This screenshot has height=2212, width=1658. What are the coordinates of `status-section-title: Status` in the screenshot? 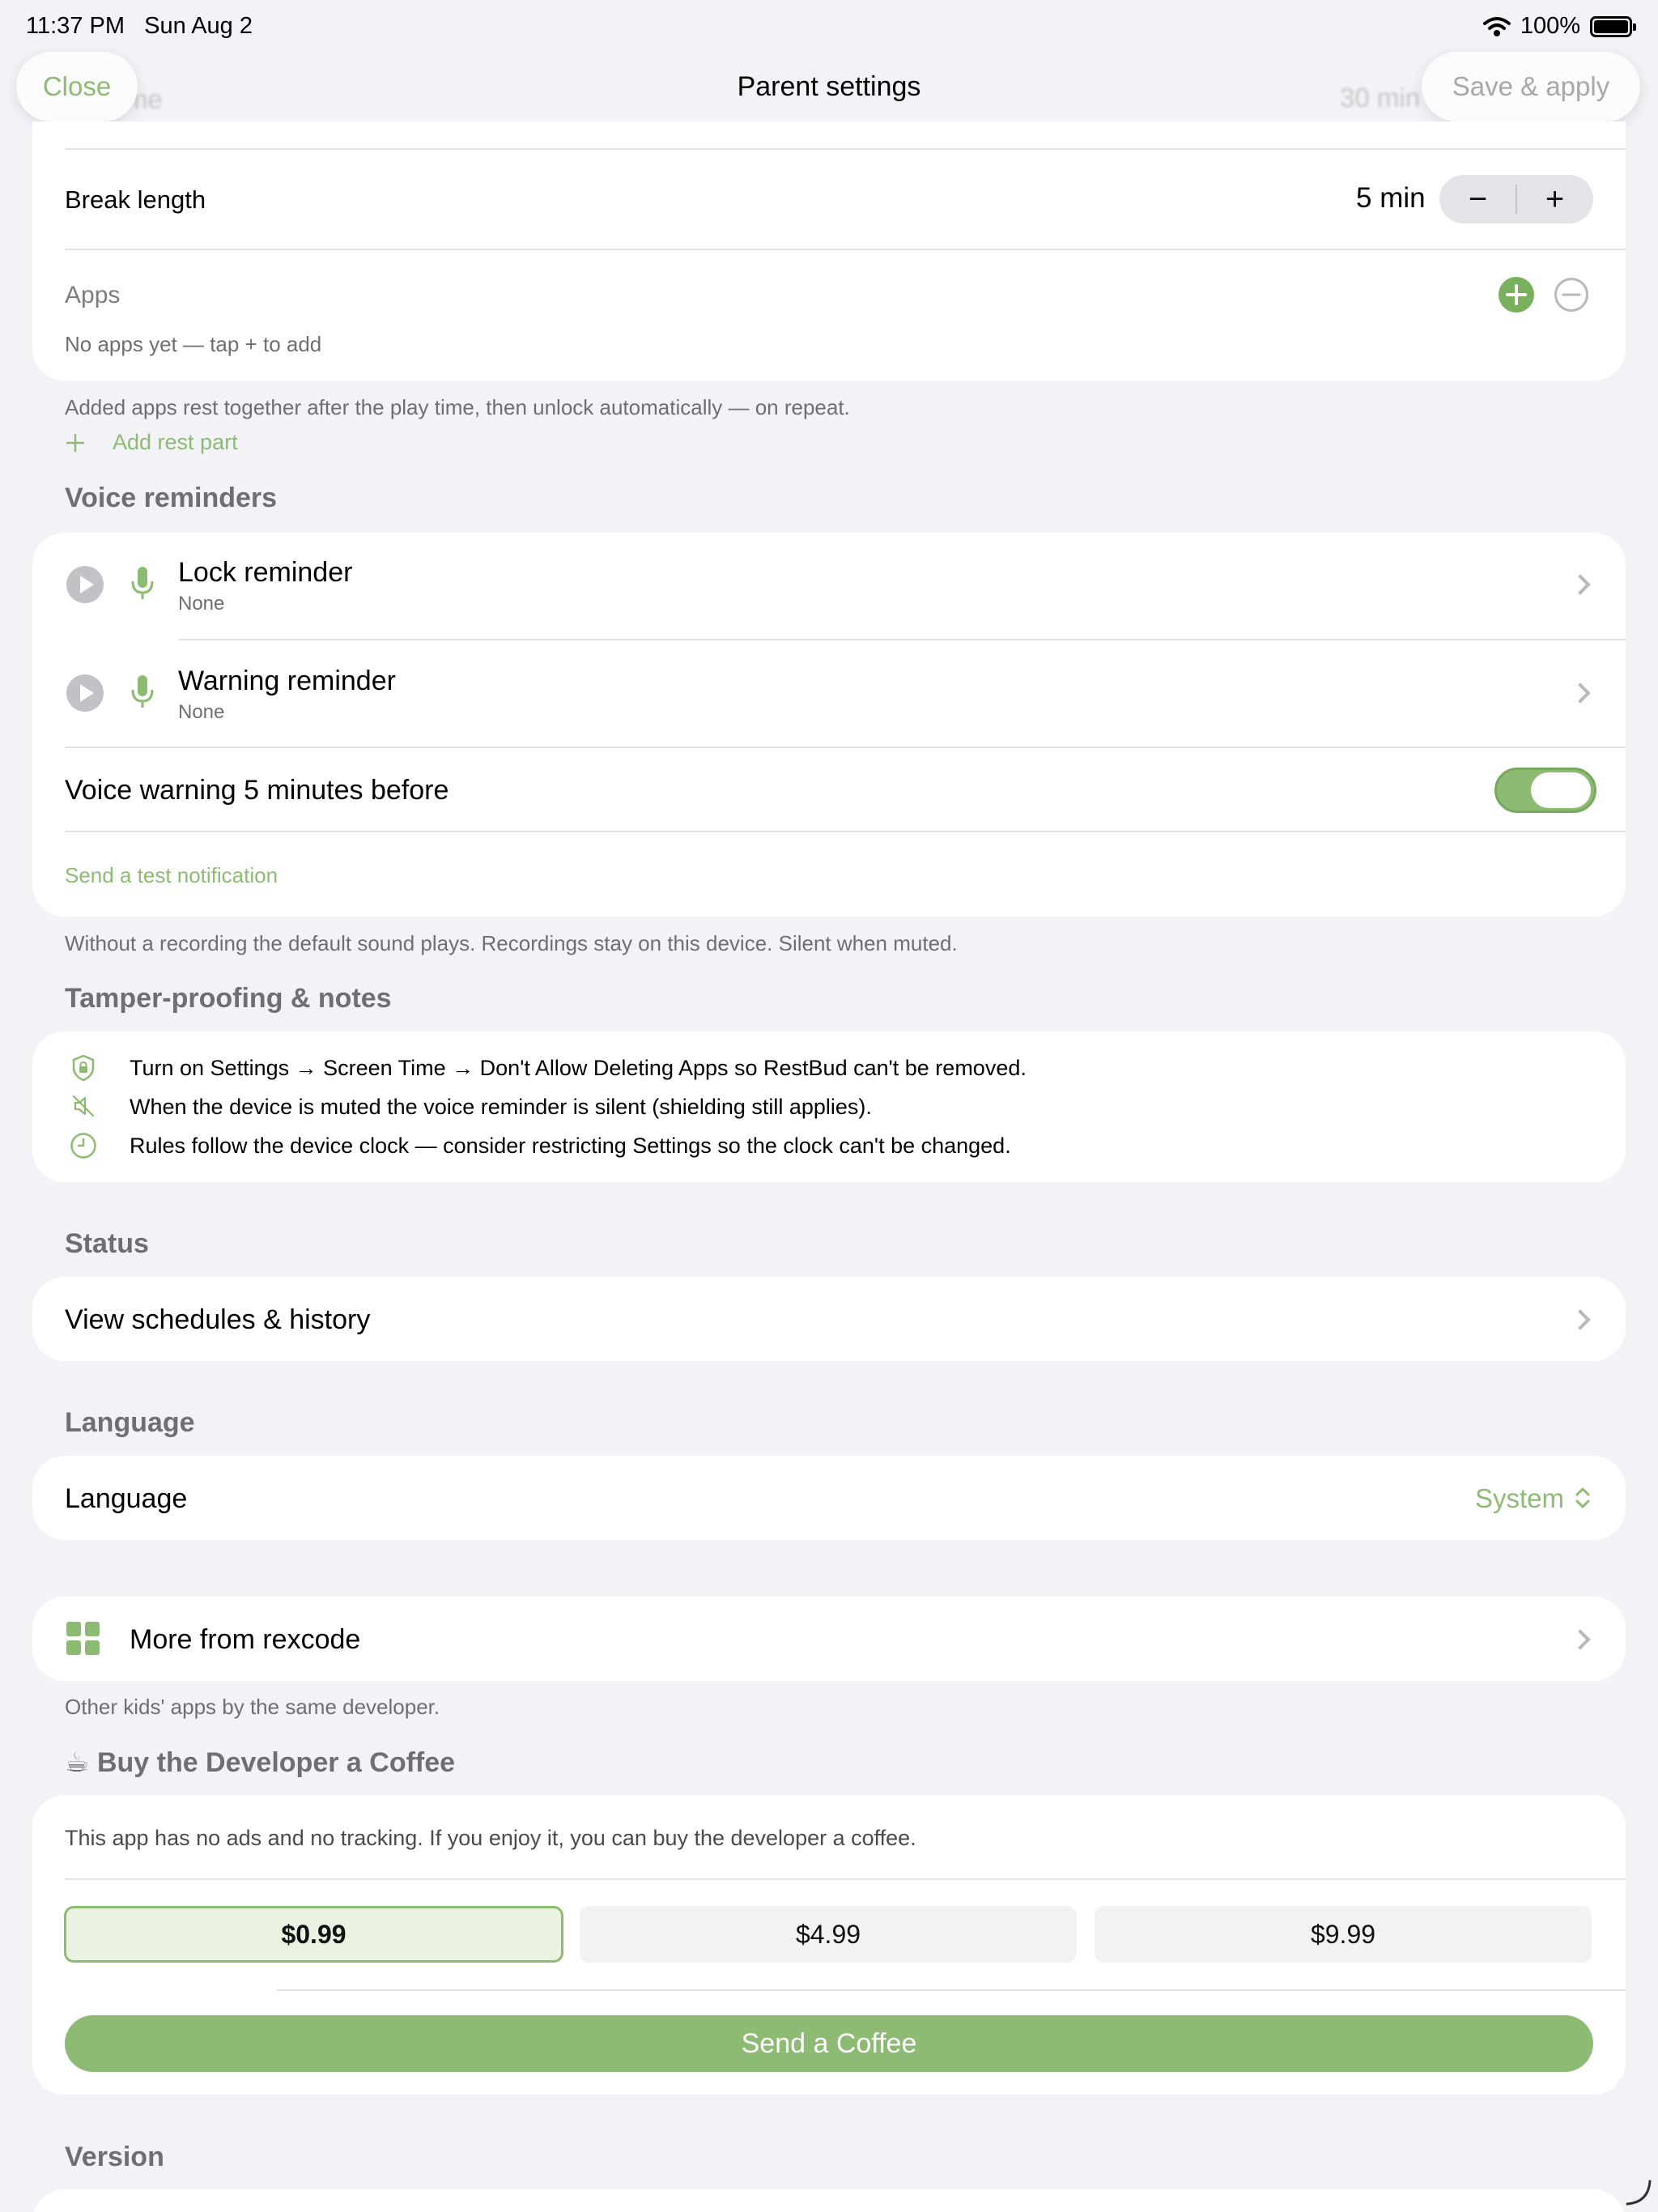 It's located at (107, 1244).